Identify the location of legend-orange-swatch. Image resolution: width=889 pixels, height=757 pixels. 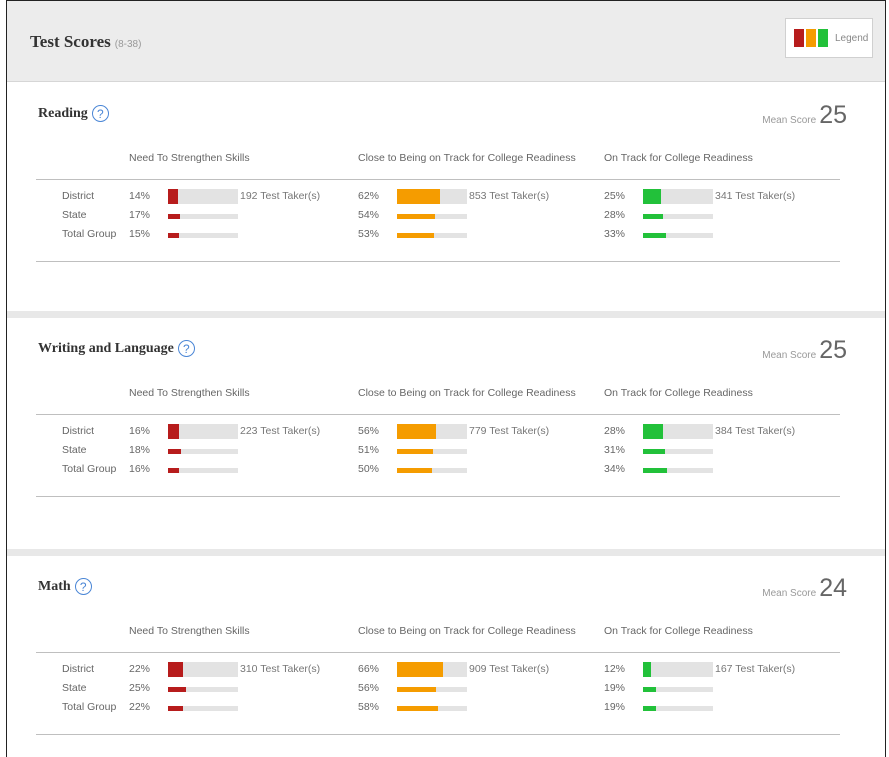
(811, 38).